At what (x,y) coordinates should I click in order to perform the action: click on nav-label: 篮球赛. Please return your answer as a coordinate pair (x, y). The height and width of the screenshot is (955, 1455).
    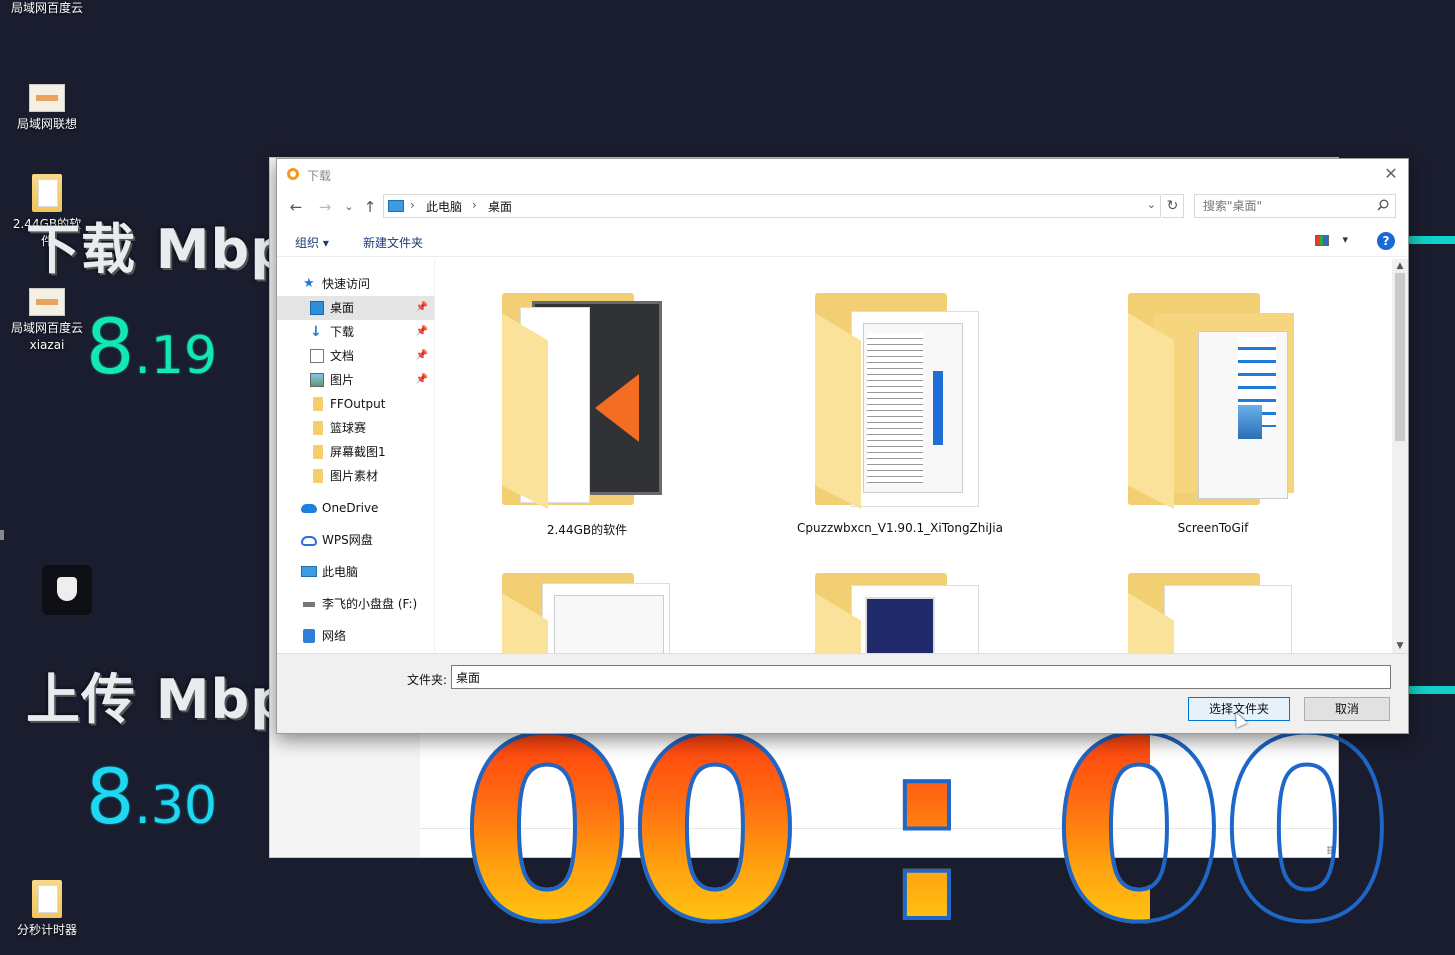
    Looking at the image, I should click on (348, 428).